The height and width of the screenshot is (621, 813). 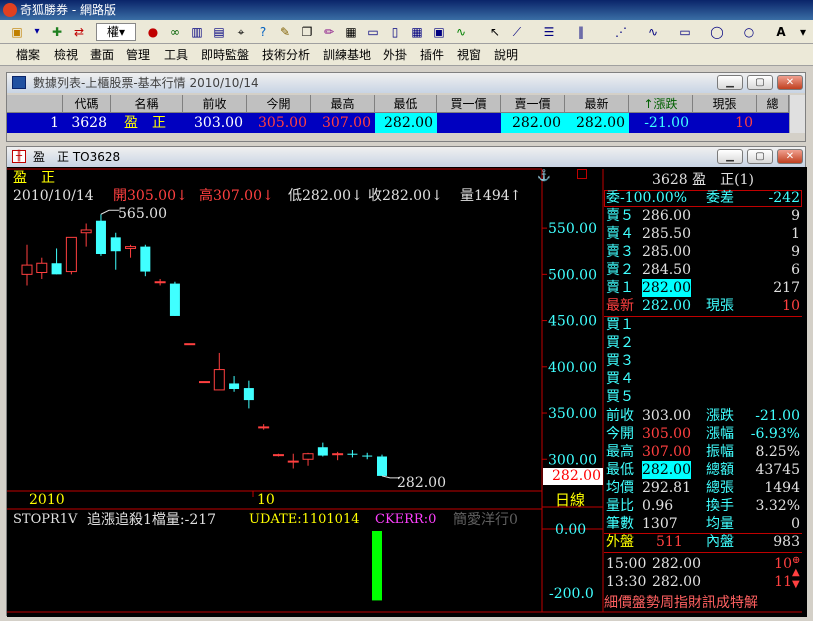 What do you see at coordinates (406, 104) in the screenshot?
I see `col-low: 最低` at bounding box center [406, 104].